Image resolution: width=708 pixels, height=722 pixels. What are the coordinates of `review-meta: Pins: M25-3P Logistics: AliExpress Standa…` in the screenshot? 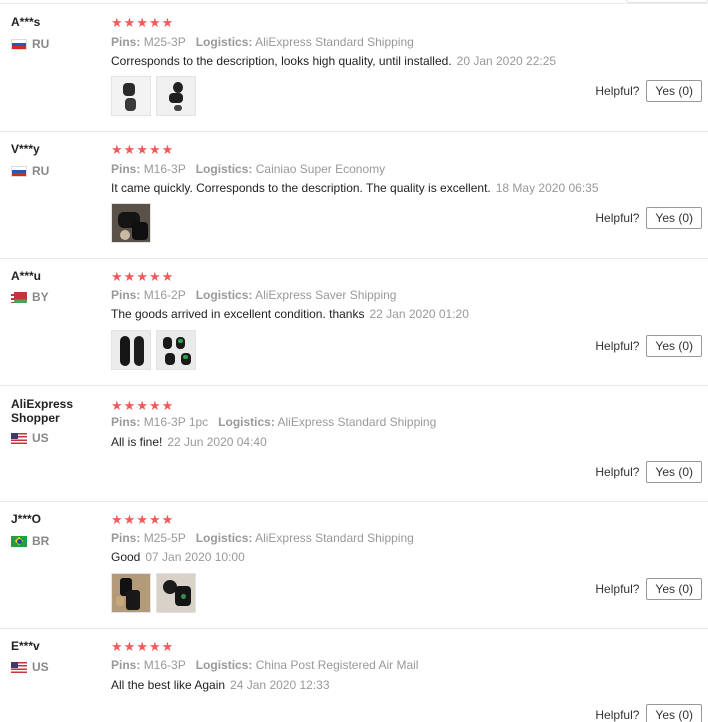 It's located at (262, 42).